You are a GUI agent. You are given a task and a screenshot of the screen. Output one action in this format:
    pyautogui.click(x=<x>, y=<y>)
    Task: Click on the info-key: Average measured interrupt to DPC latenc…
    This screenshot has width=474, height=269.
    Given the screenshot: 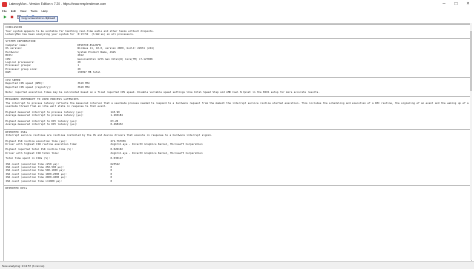 What is the action you would take?
    pyautogui.click(x=41, y=125)
    